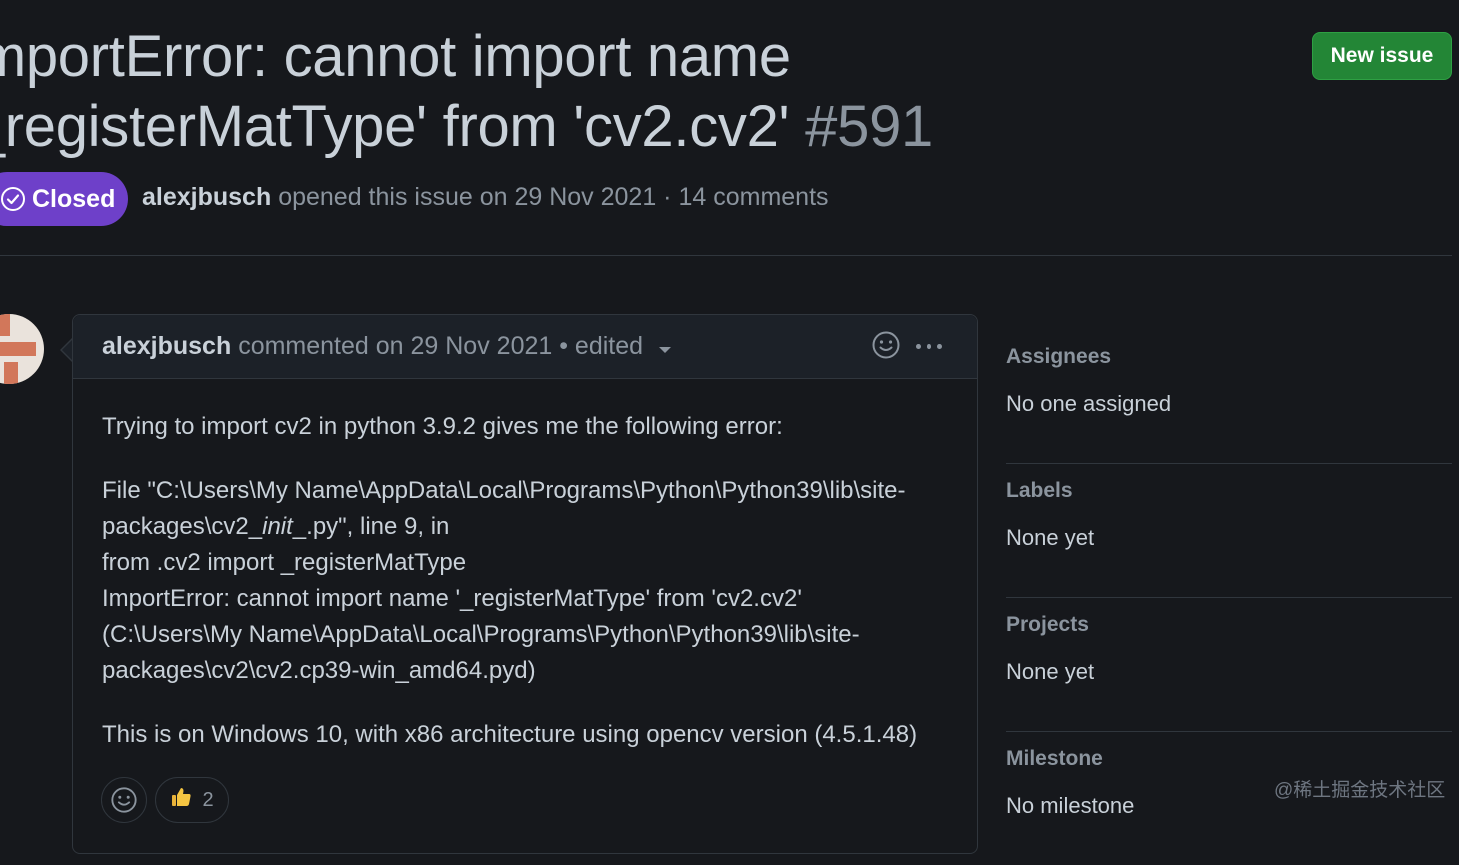 Image resolution: width=1459 pixels, height=865 pixels. I want to click on status-badge: Closed, so click(64, 199).